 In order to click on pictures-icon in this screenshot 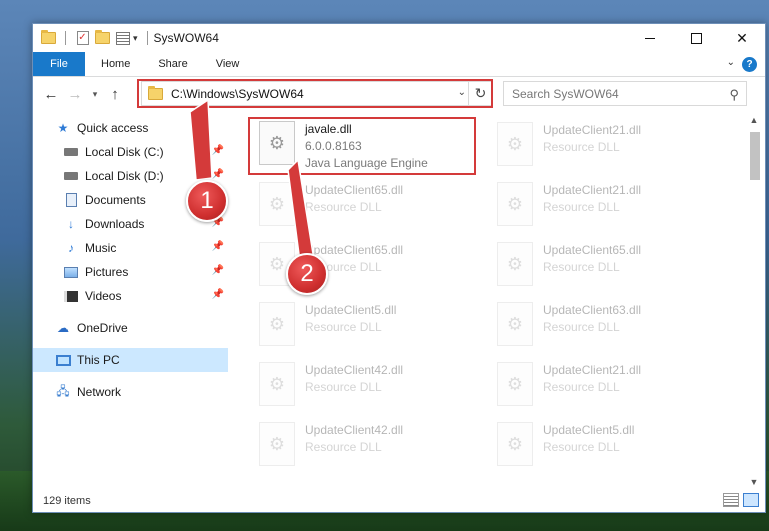, I will do `click(71, 272)`.